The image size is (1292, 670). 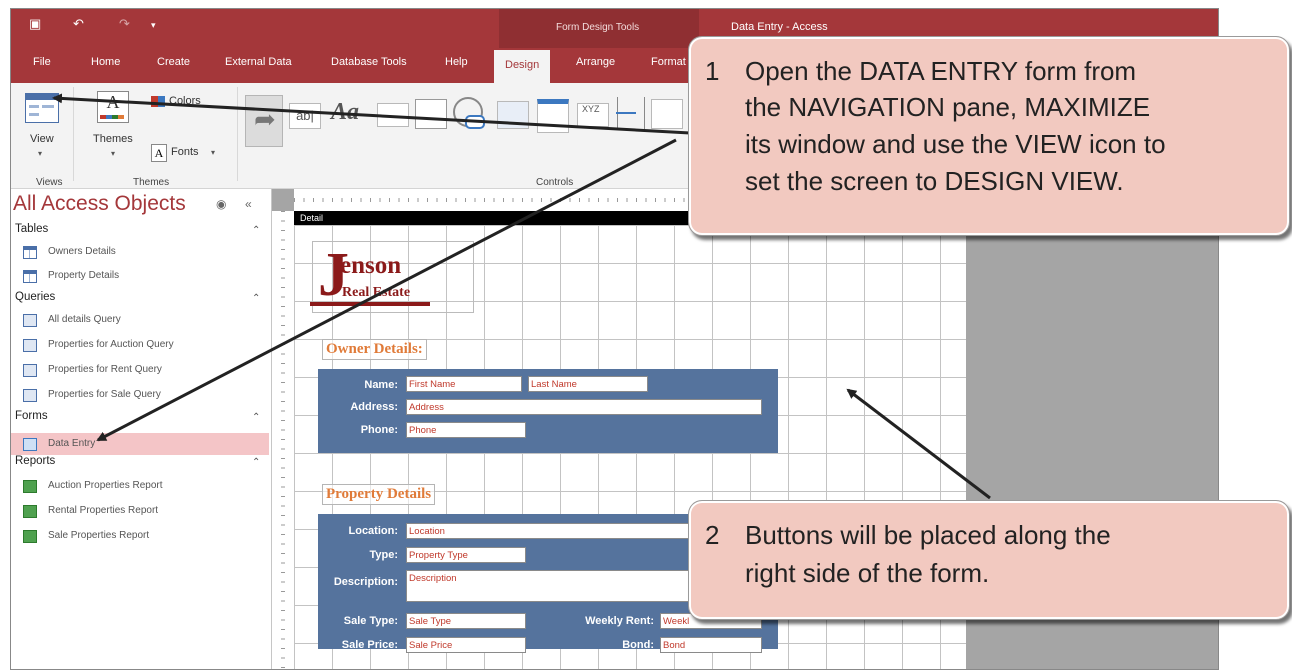 What do you see at coordinates (140, 536) in the screenshot?
I see `nav-item-sale-report: Sale Properties Report` at bounding box center [140, 536].